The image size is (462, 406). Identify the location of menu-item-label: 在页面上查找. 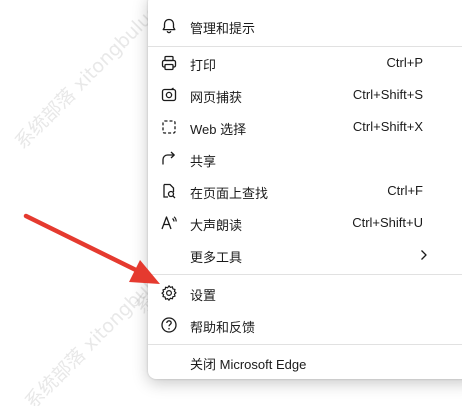
(229, 193).